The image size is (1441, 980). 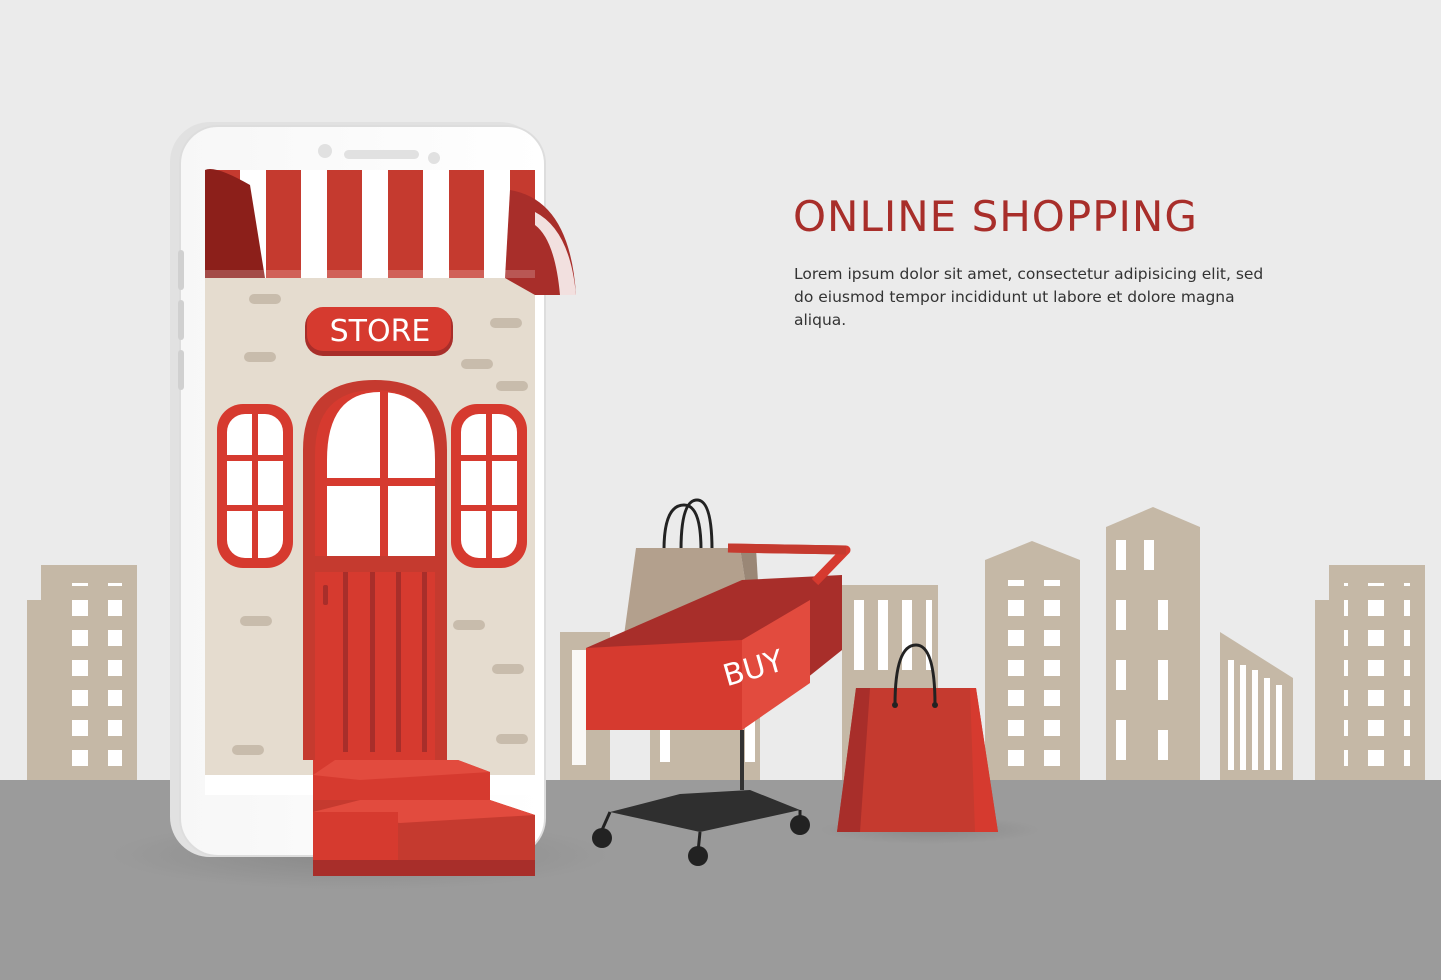 I want to click on window-left, so click(x=255, y=486).